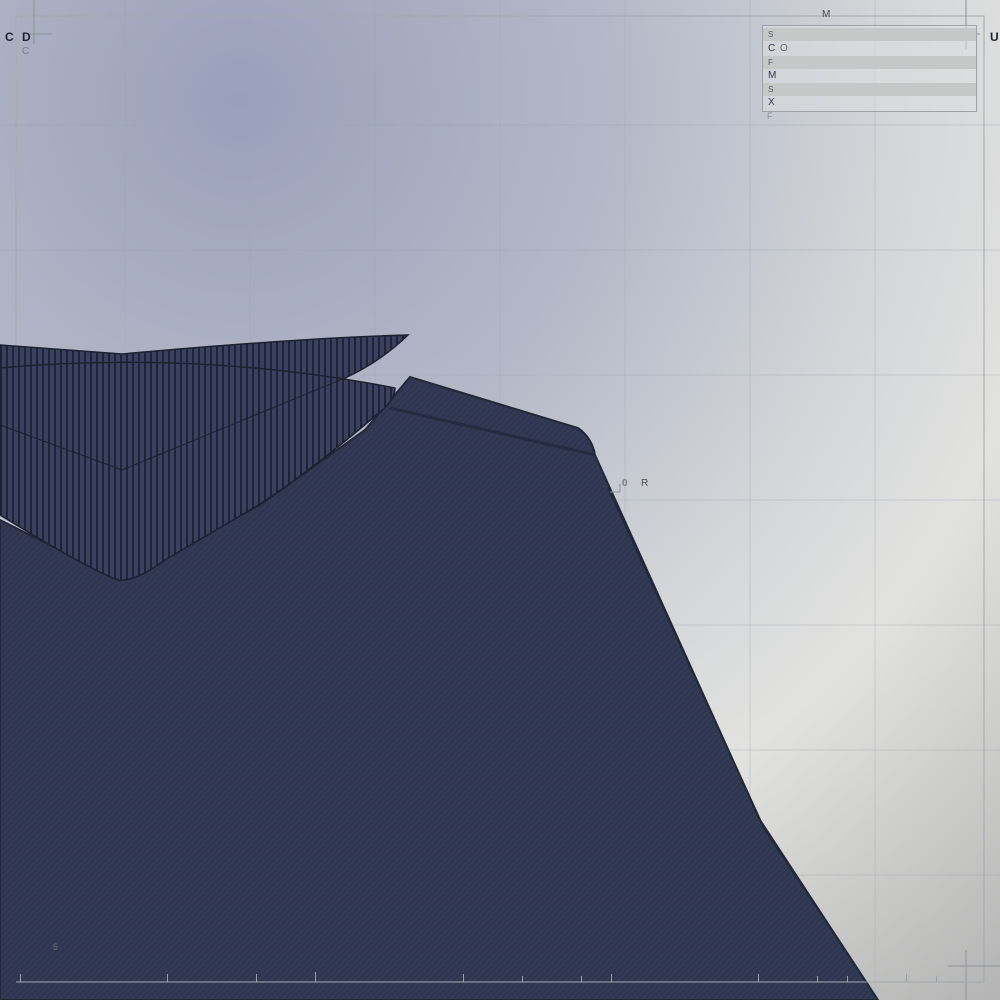 Image resolution: width=1000 pixels, height=1000 pixels. I want to click on legend-panel: S C O F M S X, so click(869, 68).